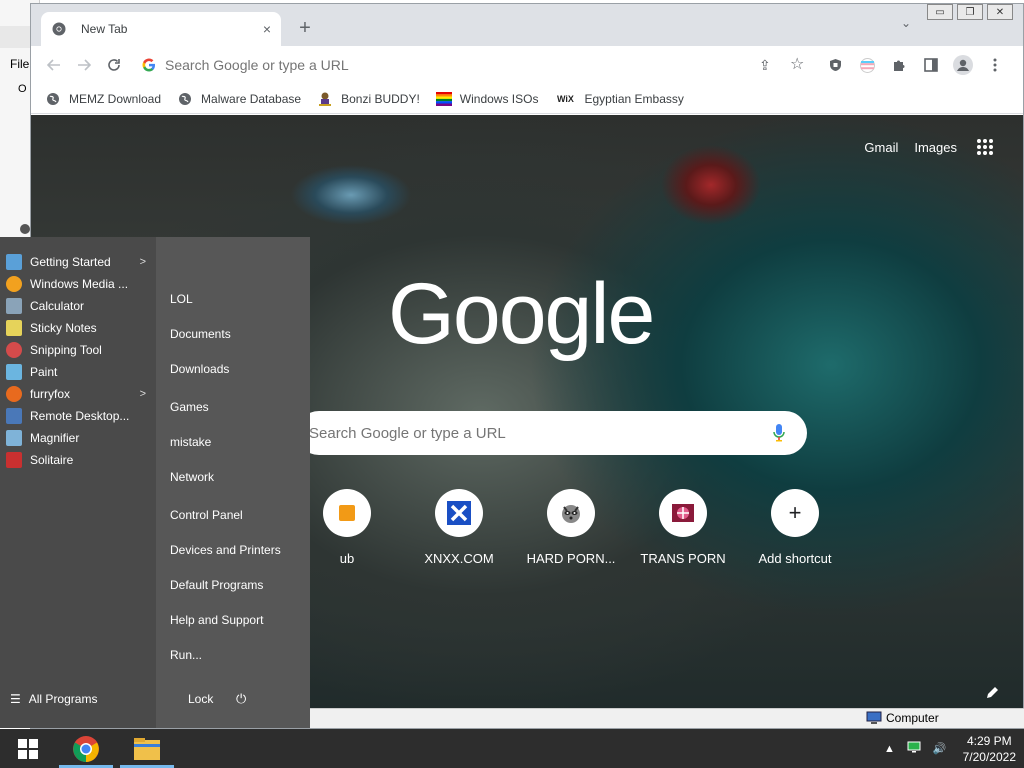 The image size is (1024, 768). What do you see at coordinates (940, 748) in the screenshot?
I see `volume-icon: 🔊` at bounding box center [940, 748].